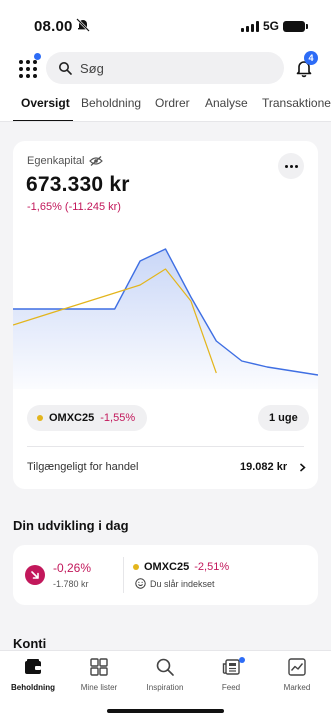  What do you see at coordinates (56, 161) in the screenshot?
I see `equity-label-text: Egenkapital` at bounding box center [56, 161].